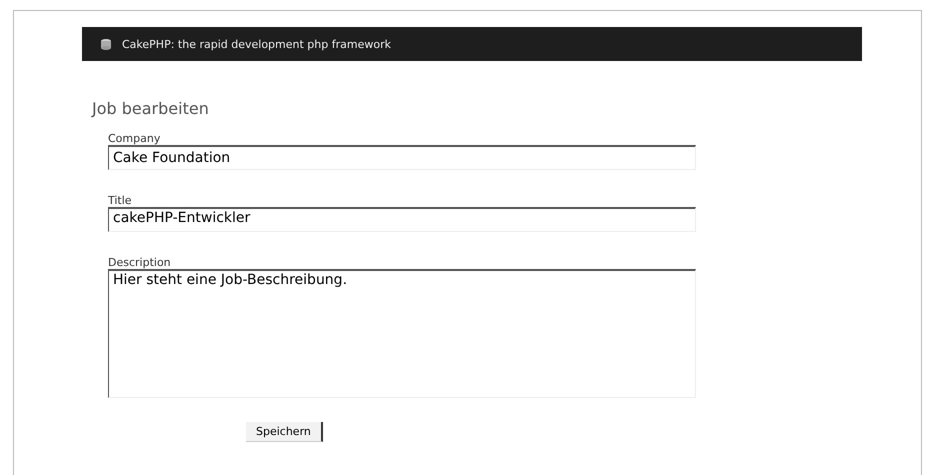  Describe the element at coordinates (120, 200) in the screenshot. I see `field-label: Title` at that location.